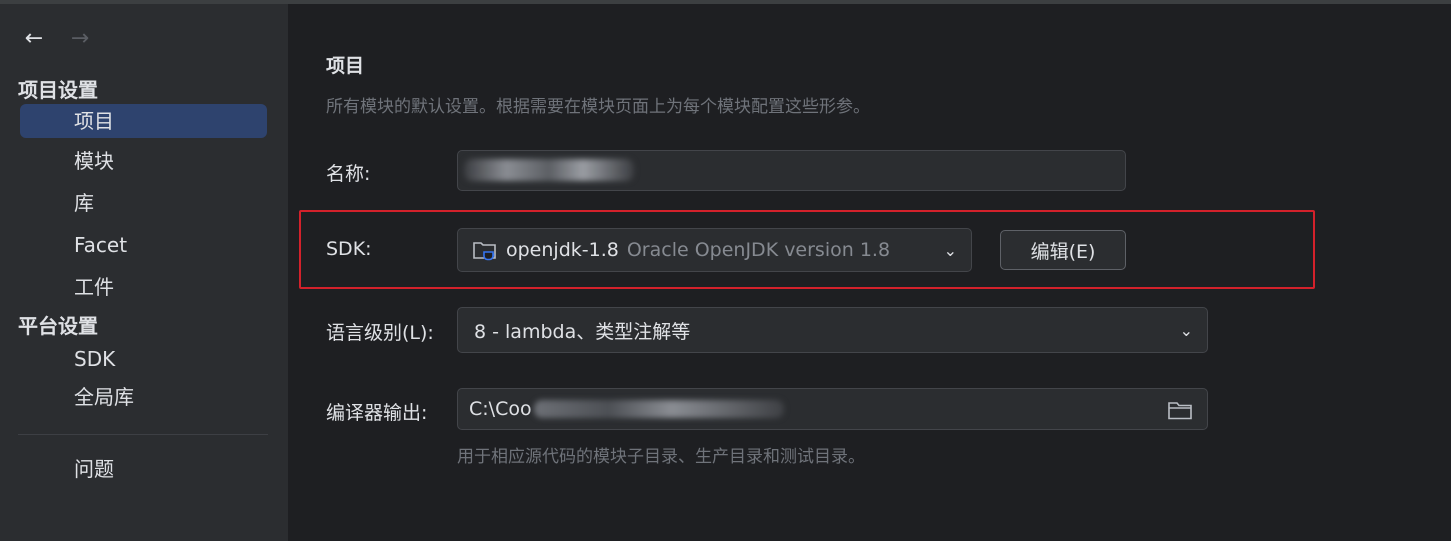  Describe the element at coordinates (143, 434) in the screenshot. I see `sidebar-divider` at that location.